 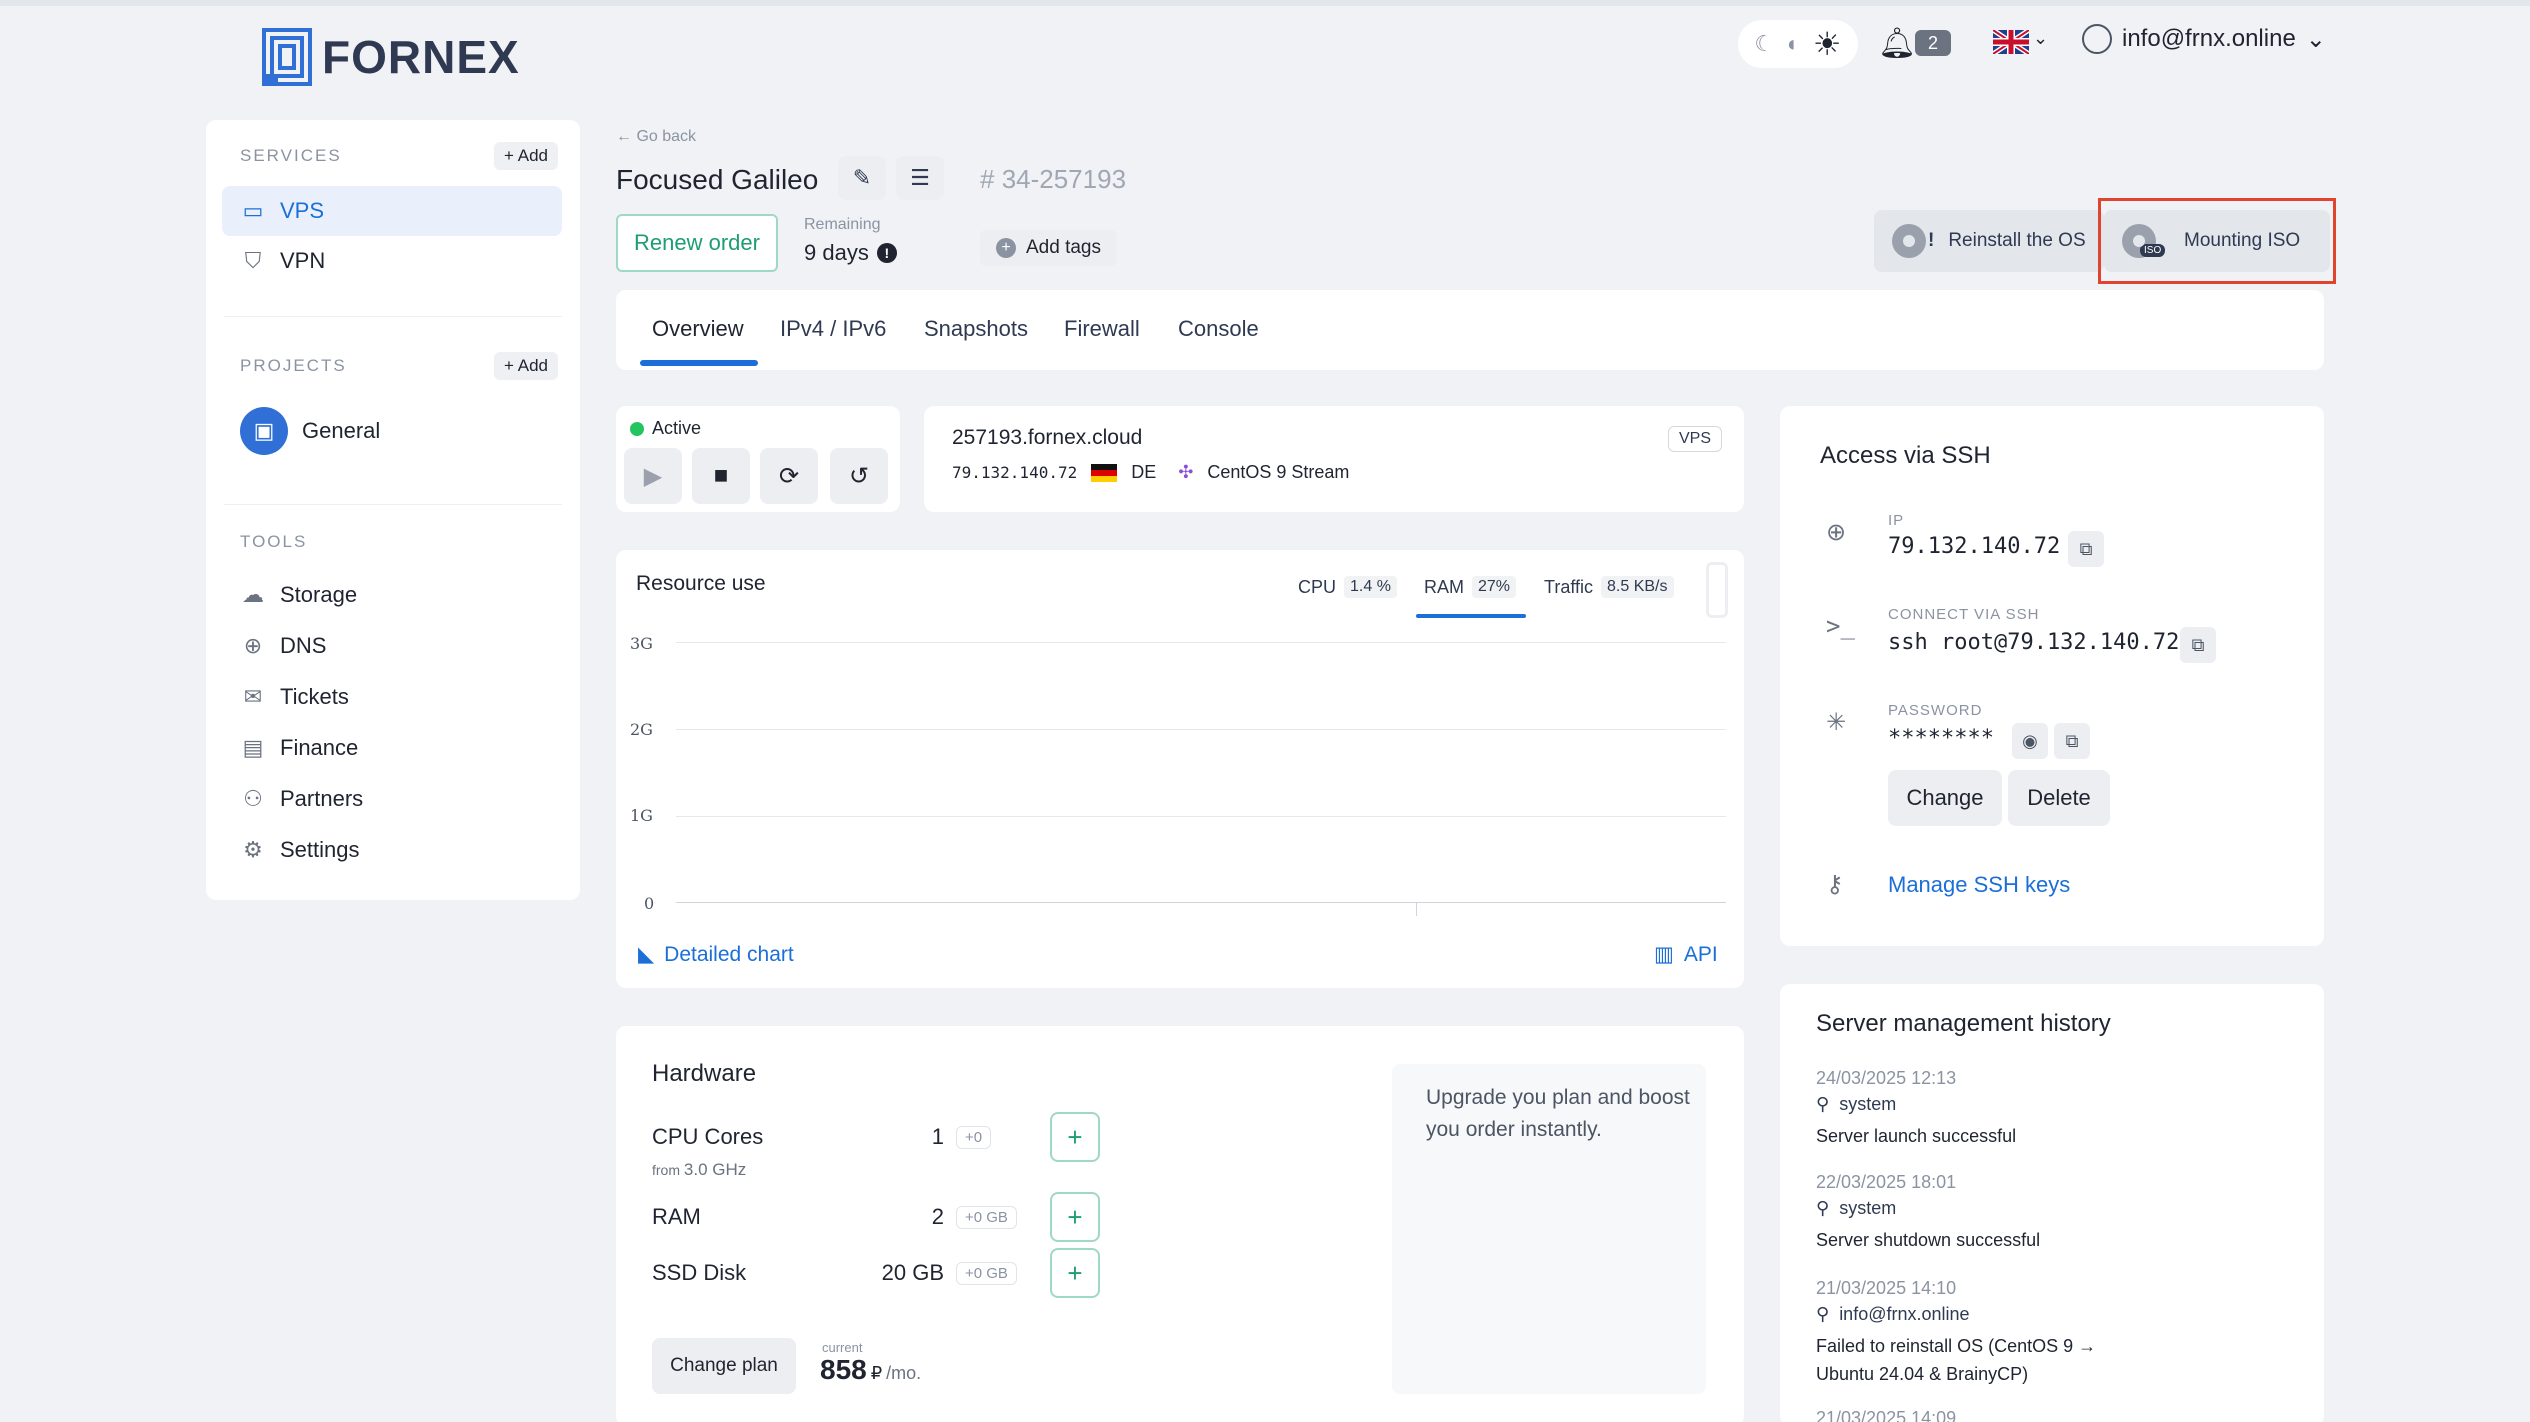 What do you see at coordinates (2209, 38) in the screenshot?
I see `user-email: info@frnx.online` at bounding box center [2209, 38].